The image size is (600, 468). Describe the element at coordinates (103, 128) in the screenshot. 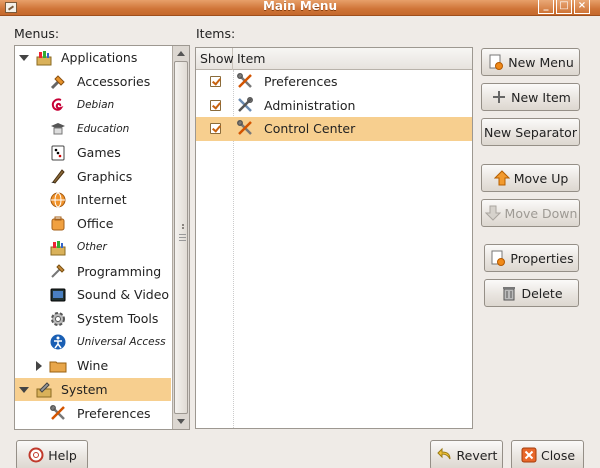

I see `menu-tree-item-label: Education` at that location.